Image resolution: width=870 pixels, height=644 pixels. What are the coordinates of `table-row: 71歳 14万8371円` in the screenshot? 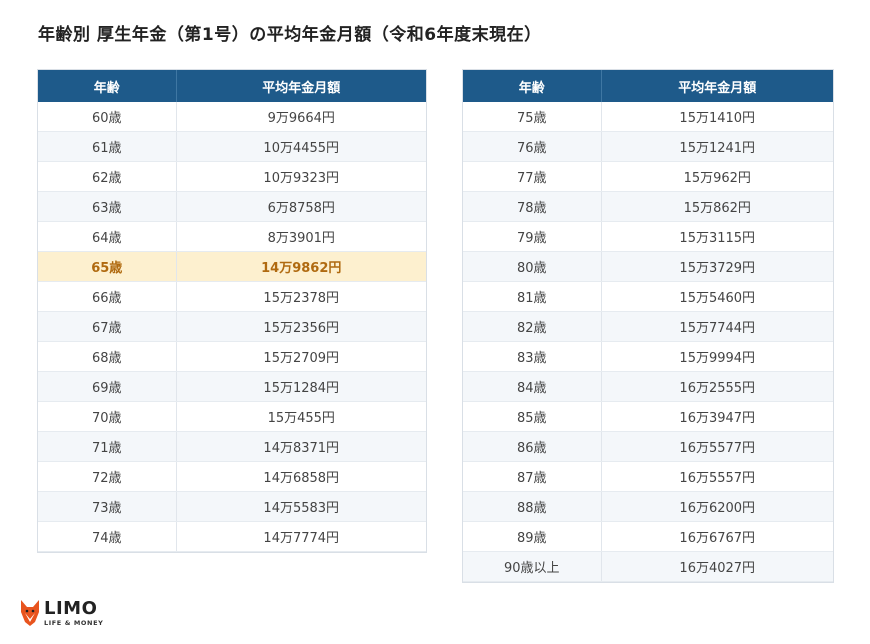 It's located at (232, 446).